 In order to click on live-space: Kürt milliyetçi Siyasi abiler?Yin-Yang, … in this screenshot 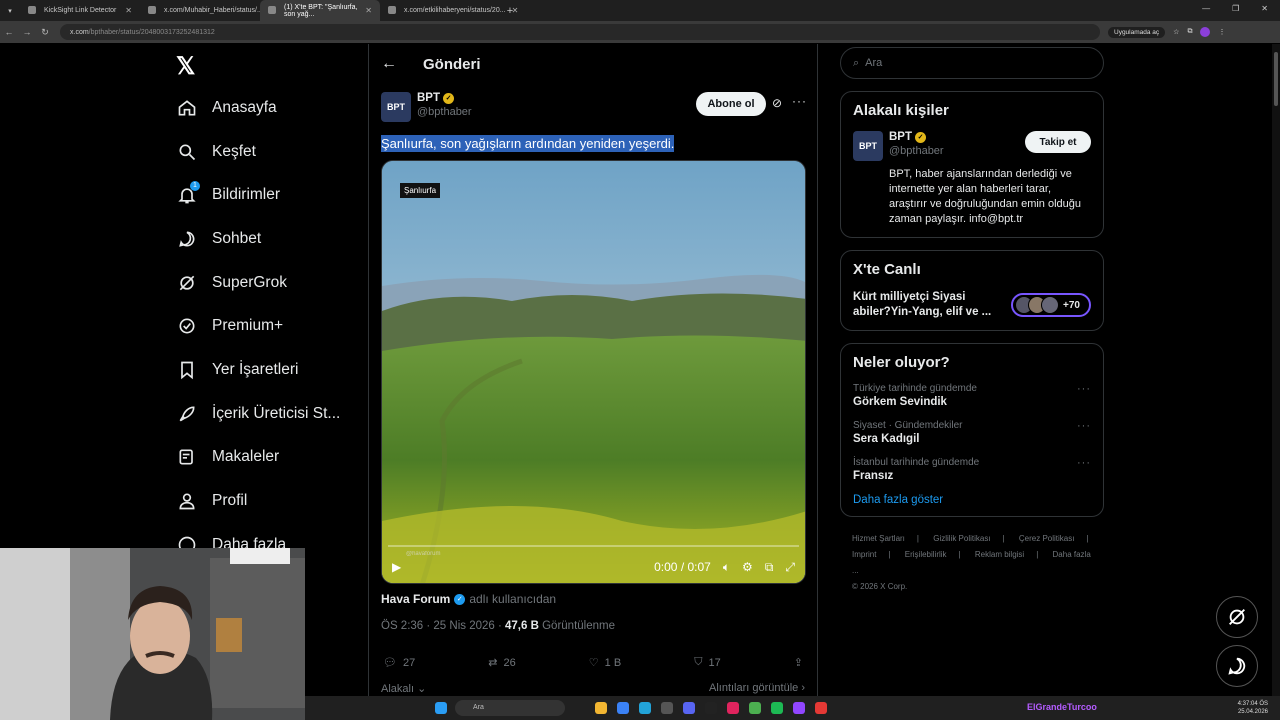, I will do `click(972, 305)`.